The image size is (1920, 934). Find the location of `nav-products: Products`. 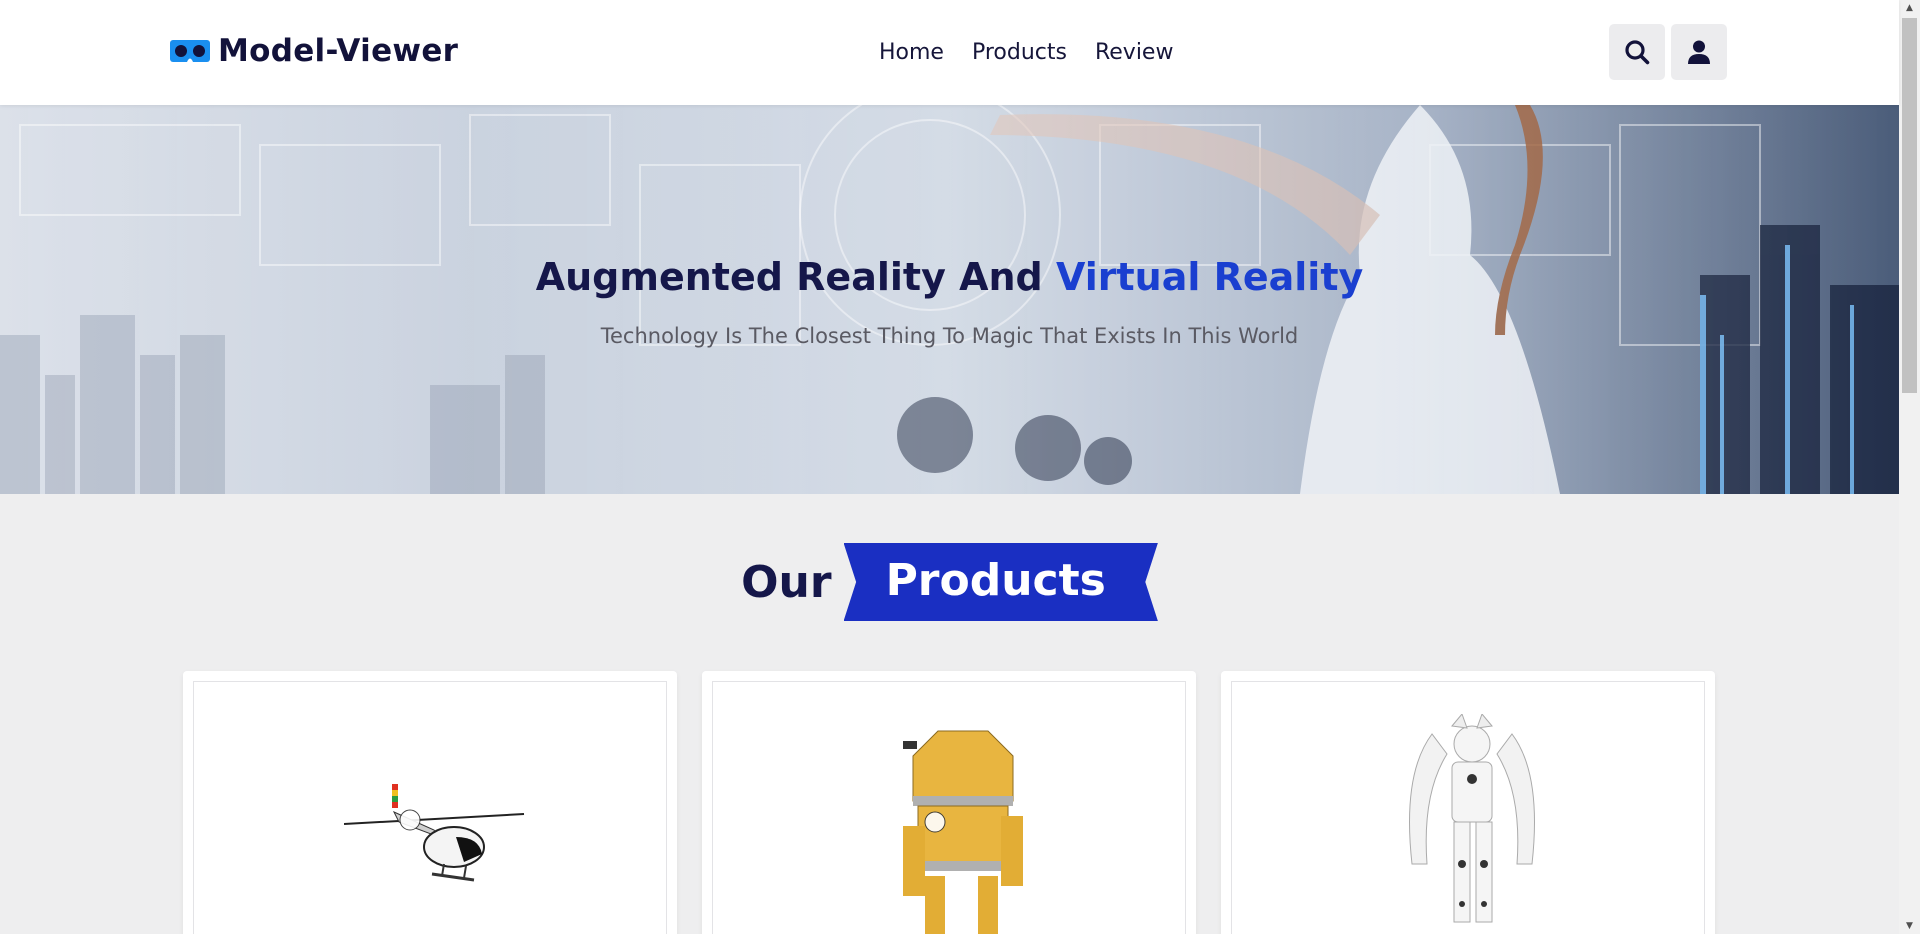

nav-products: Products is located at coordinates (1019, 52).